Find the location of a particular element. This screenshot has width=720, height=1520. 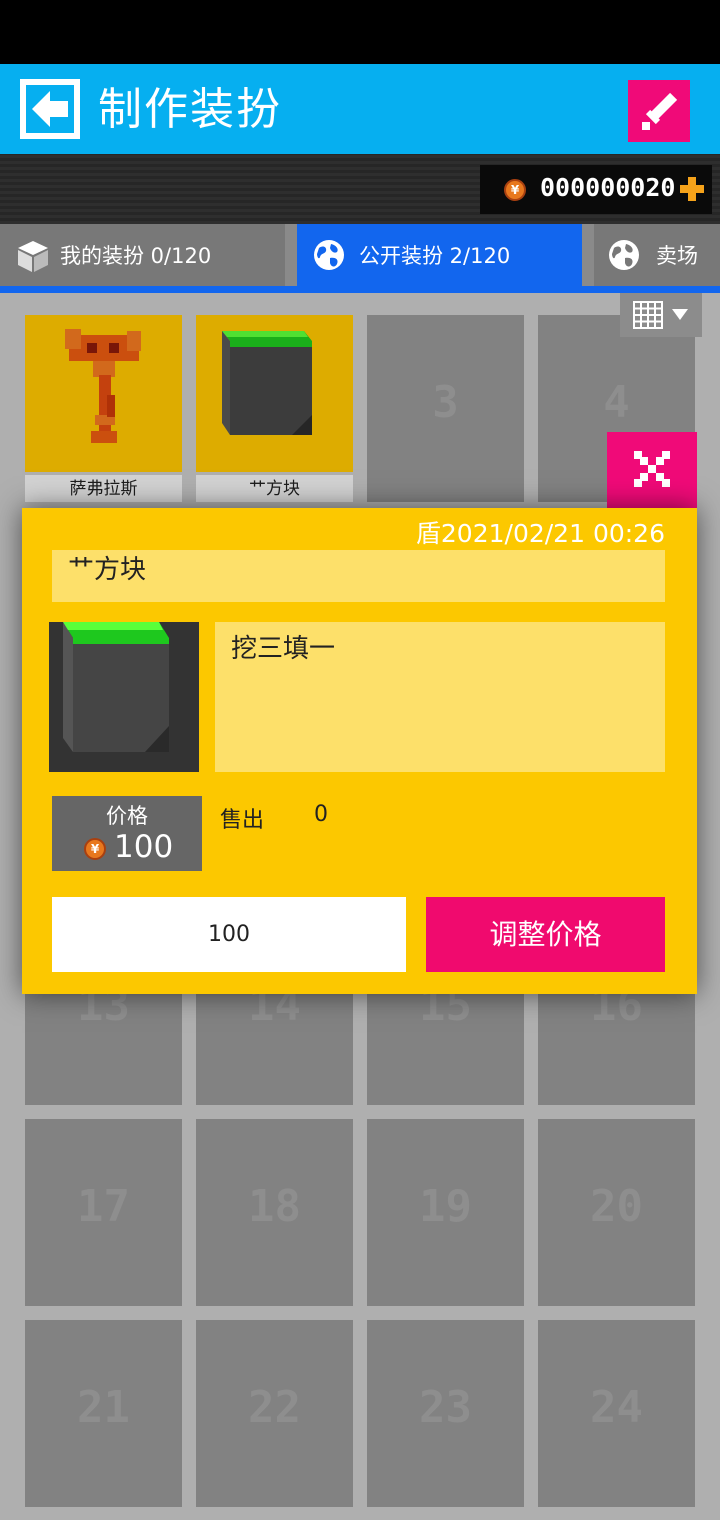

tab-label: 公开装扮 2/120 is located at coordinates (435, 256).